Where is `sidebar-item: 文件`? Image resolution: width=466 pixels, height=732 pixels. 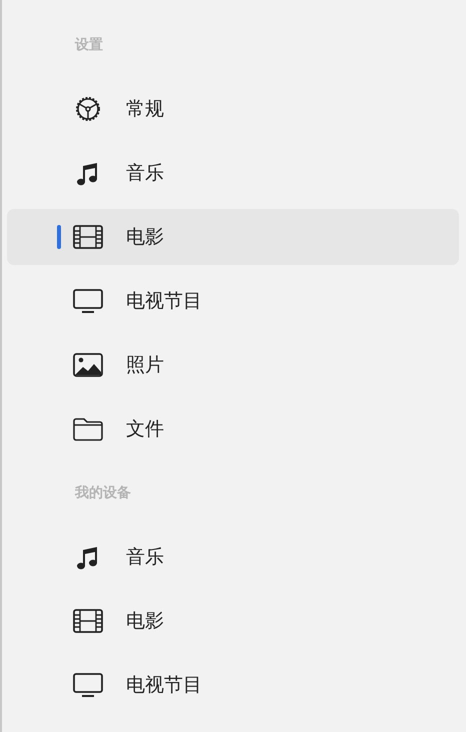
sidebar-item: 文件 is located at coordinates (233, 429).